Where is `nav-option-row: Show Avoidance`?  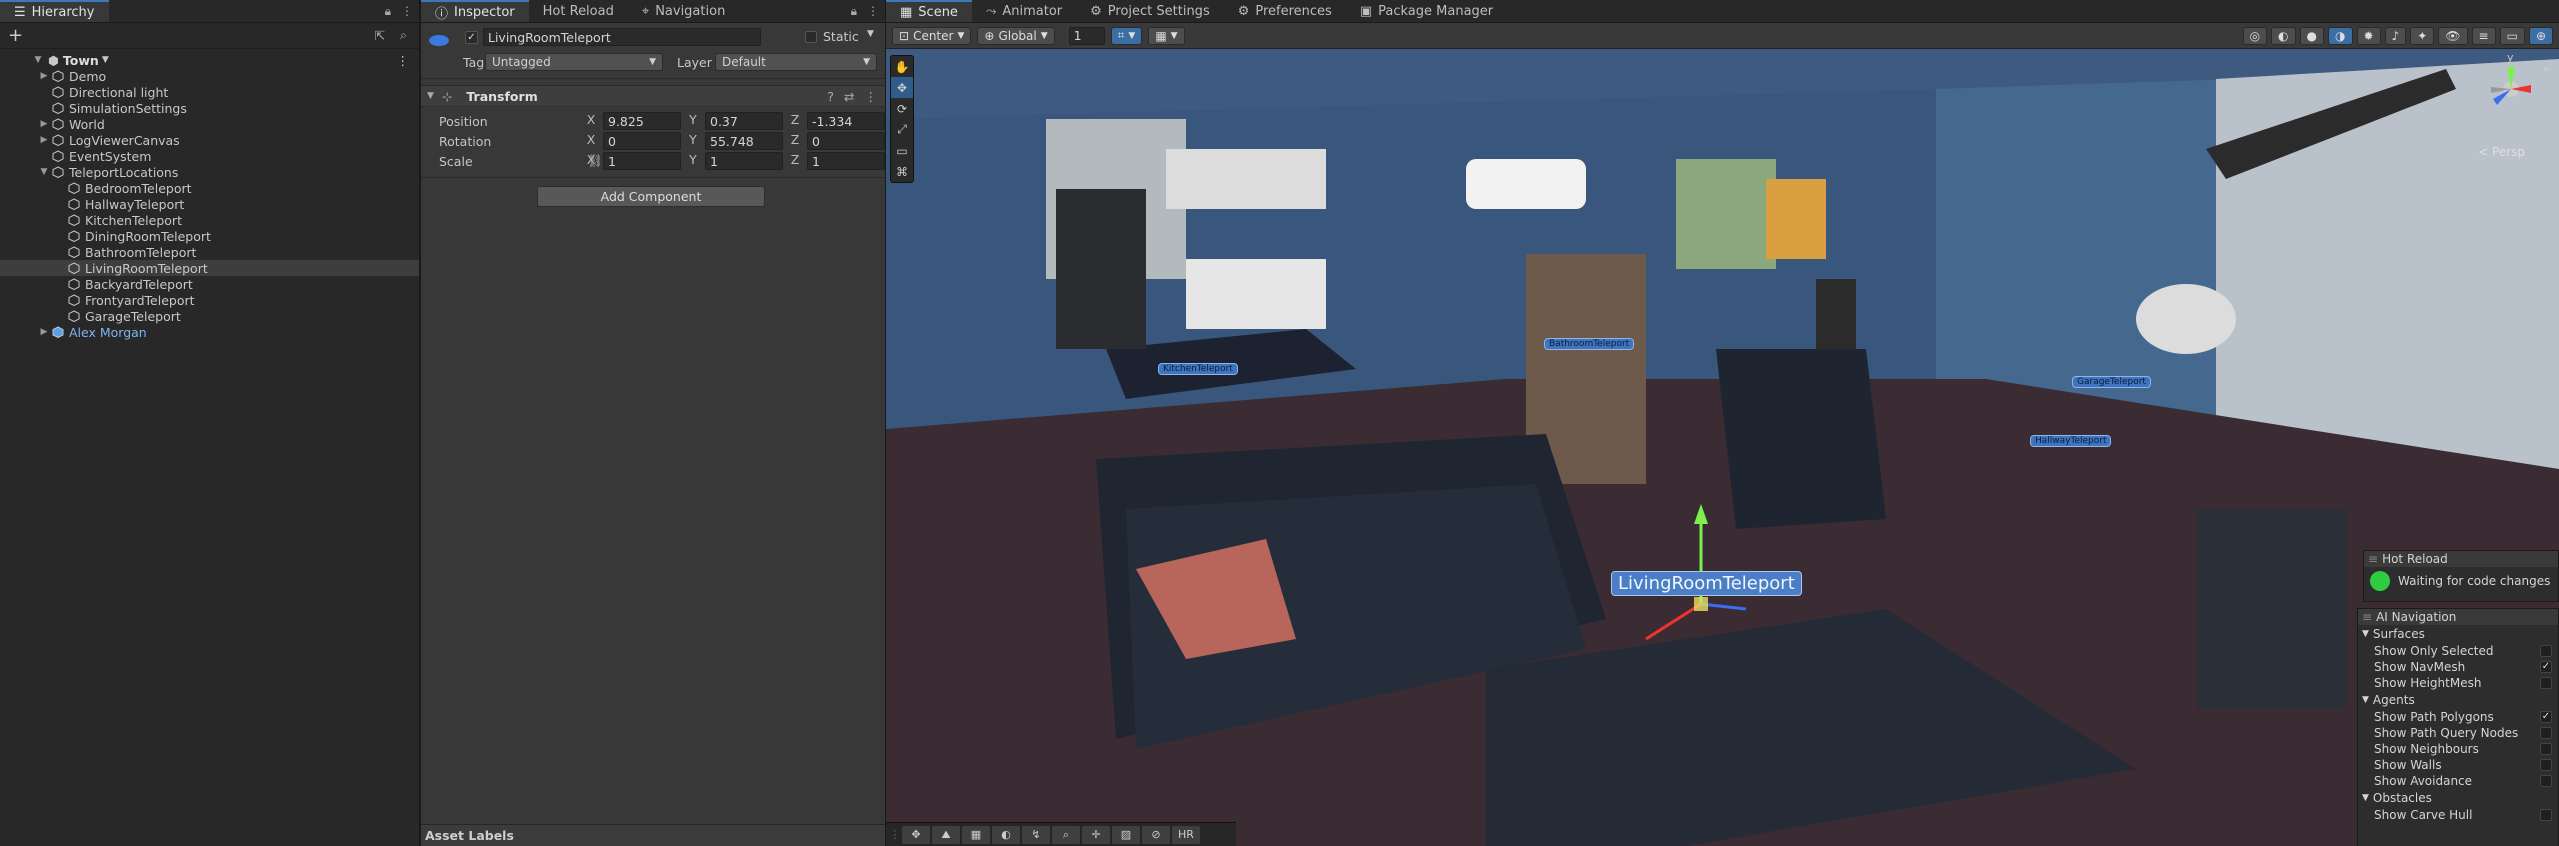 nav-option-row: Show Avoidance is located at coordinates (2458, 781).